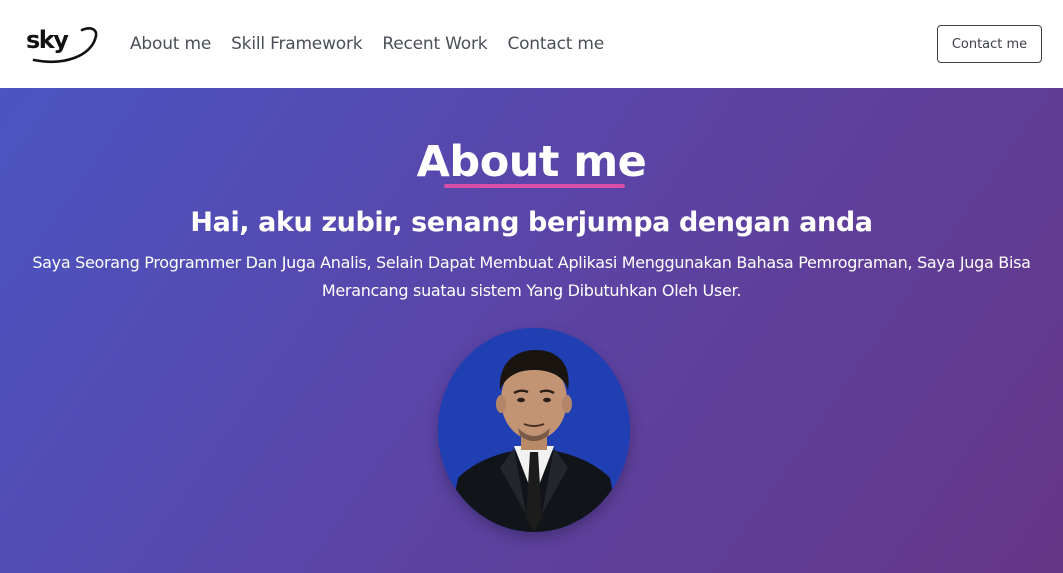 This screenshot has height=573, width=1063. What do you see at coordinates (989, 44) in the screenshot?
I see `contact-button: Contact me` at bounding box center [989, 44].